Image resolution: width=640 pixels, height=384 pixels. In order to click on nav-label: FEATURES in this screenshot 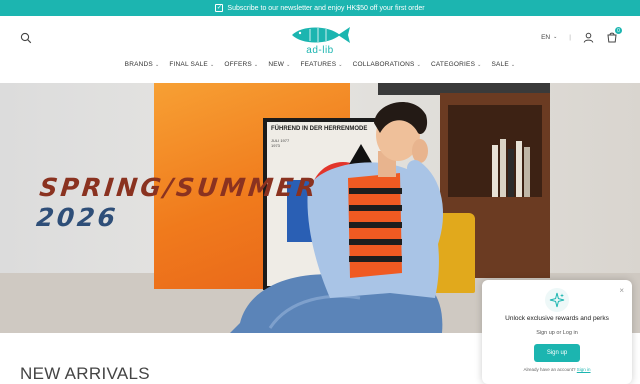, I will do `click(318, 64)`.